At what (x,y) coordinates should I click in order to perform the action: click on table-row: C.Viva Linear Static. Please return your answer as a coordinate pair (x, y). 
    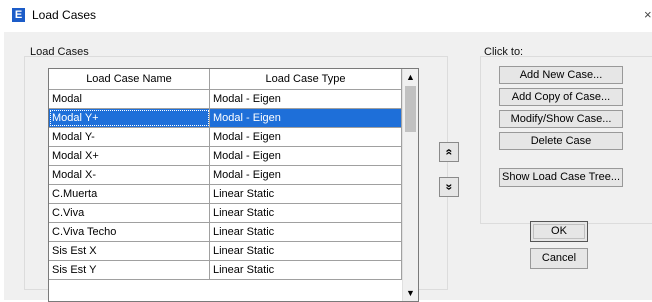
    Looking at the image, I should click on (225, 213).